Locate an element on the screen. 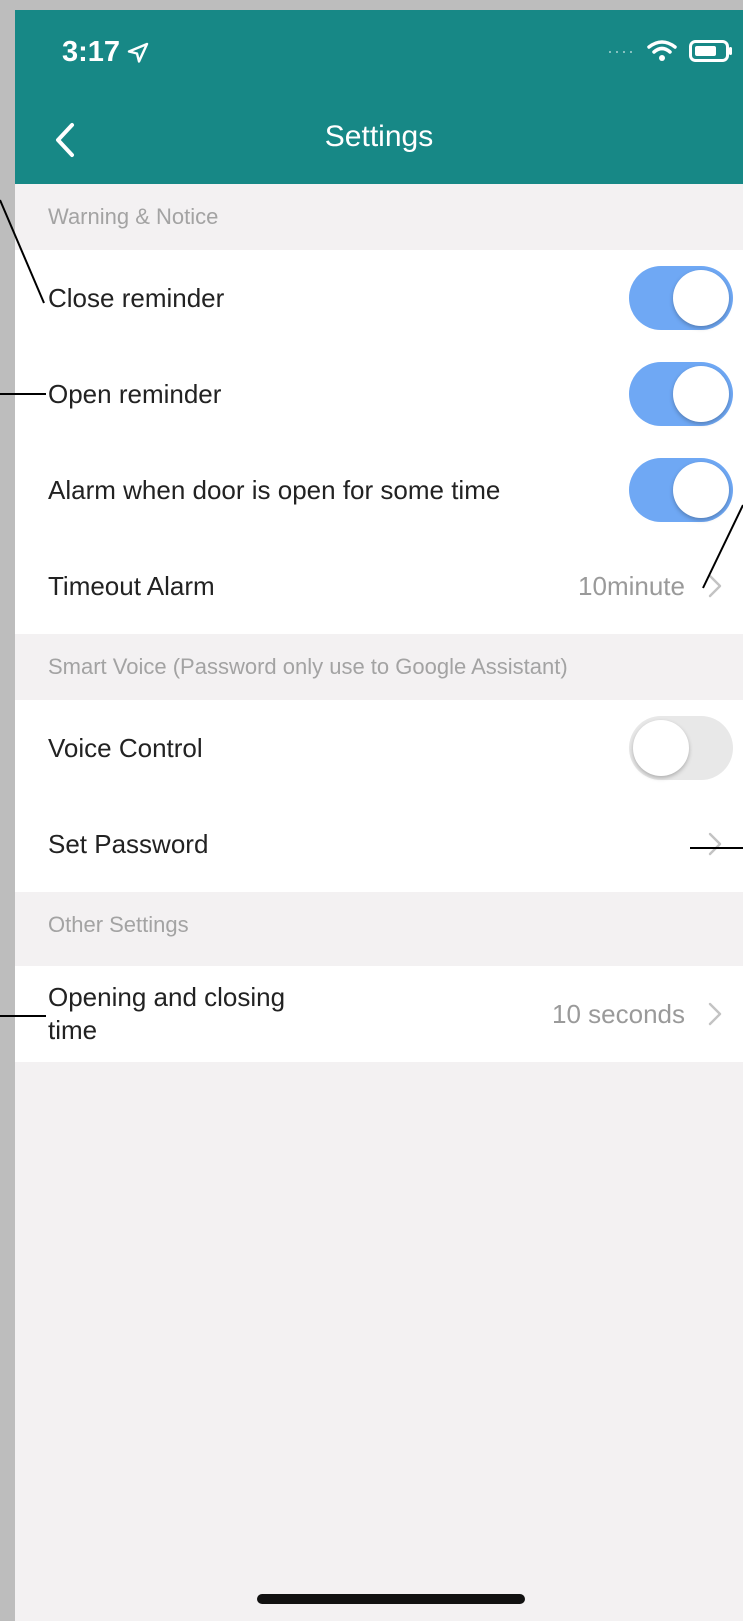  status-right: ···· is located at coordinates (670, 51).